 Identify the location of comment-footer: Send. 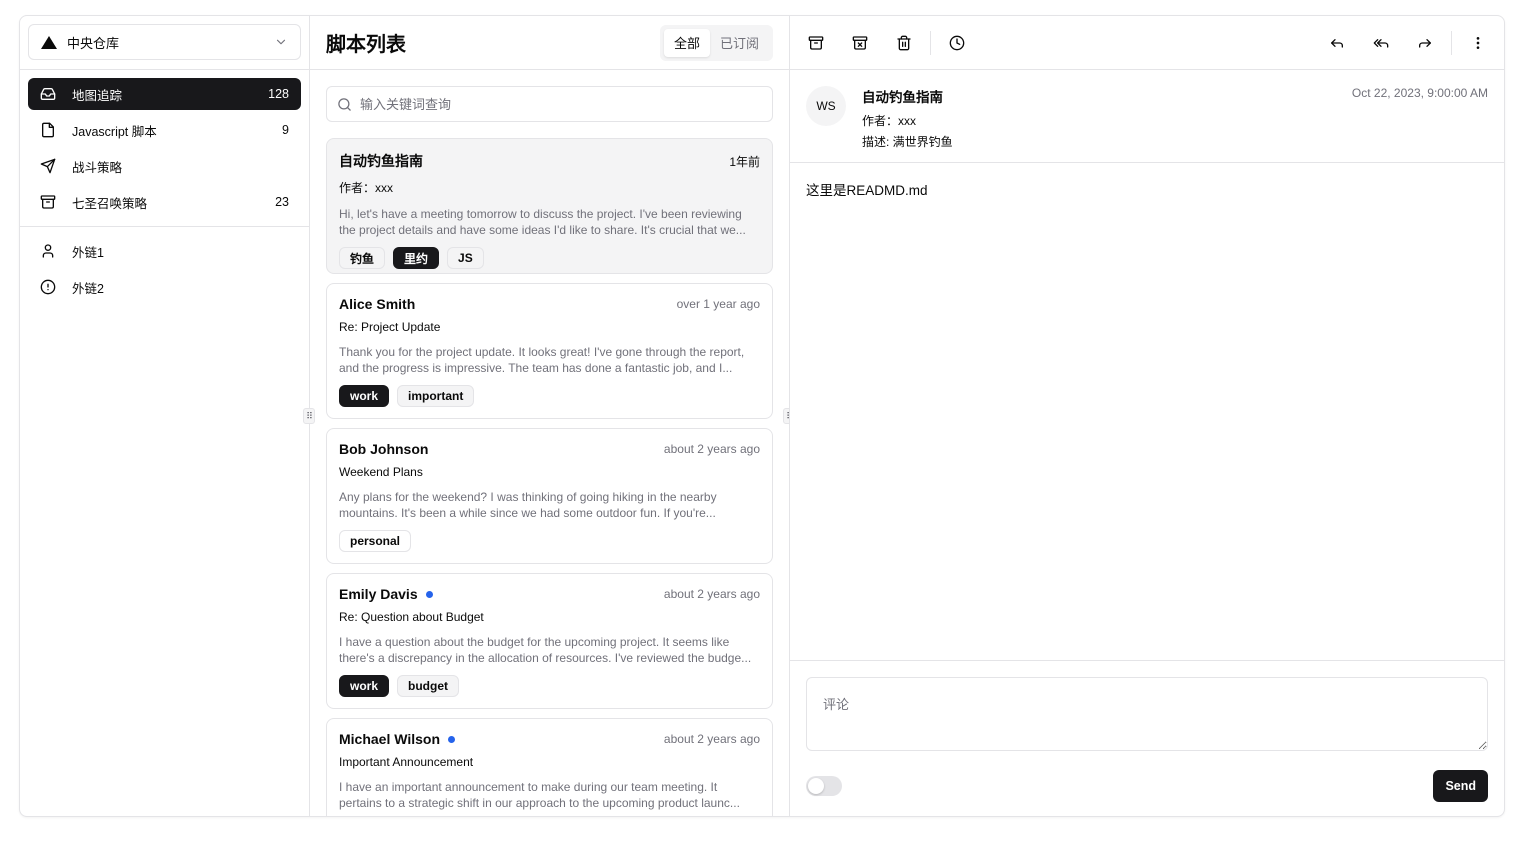
(1147, 786).